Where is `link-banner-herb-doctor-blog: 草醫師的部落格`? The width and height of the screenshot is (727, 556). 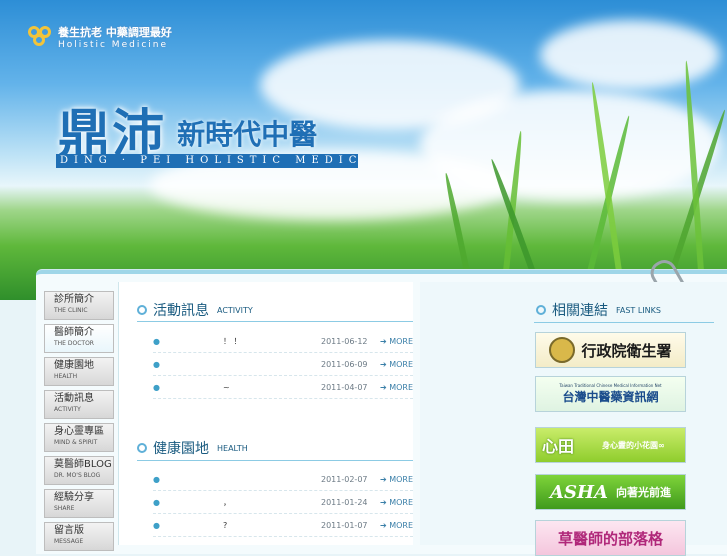
link-banner-herb-doctor-blog: 草醫師的部落格 is located at coordinates (610, 538).